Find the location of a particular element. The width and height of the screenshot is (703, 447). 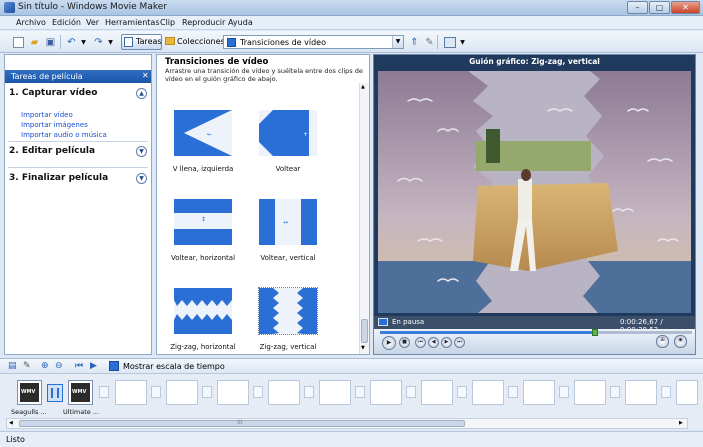

new-project-icon is located at coordinates (18, 42).